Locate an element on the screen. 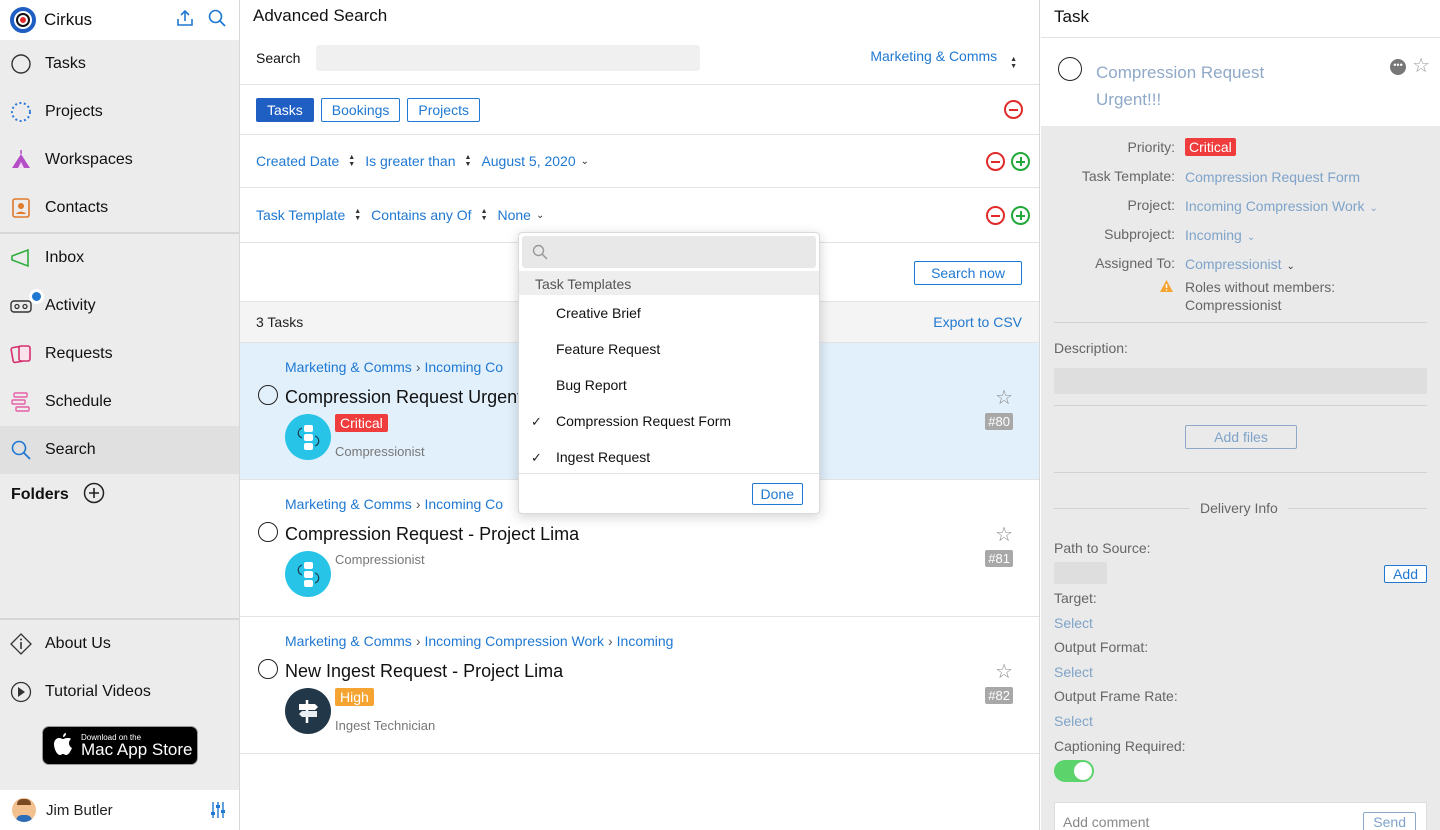 The image size is (1440, 830). search-icon is located at coordinates (217, 19).